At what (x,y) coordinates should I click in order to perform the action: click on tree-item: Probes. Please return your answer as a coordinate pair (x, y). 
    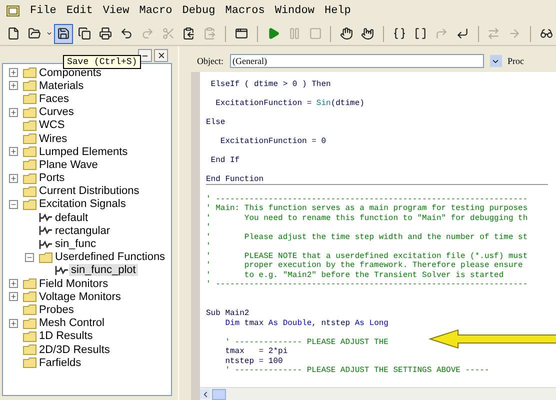
    Looking at the image, I should click on (56, 310).